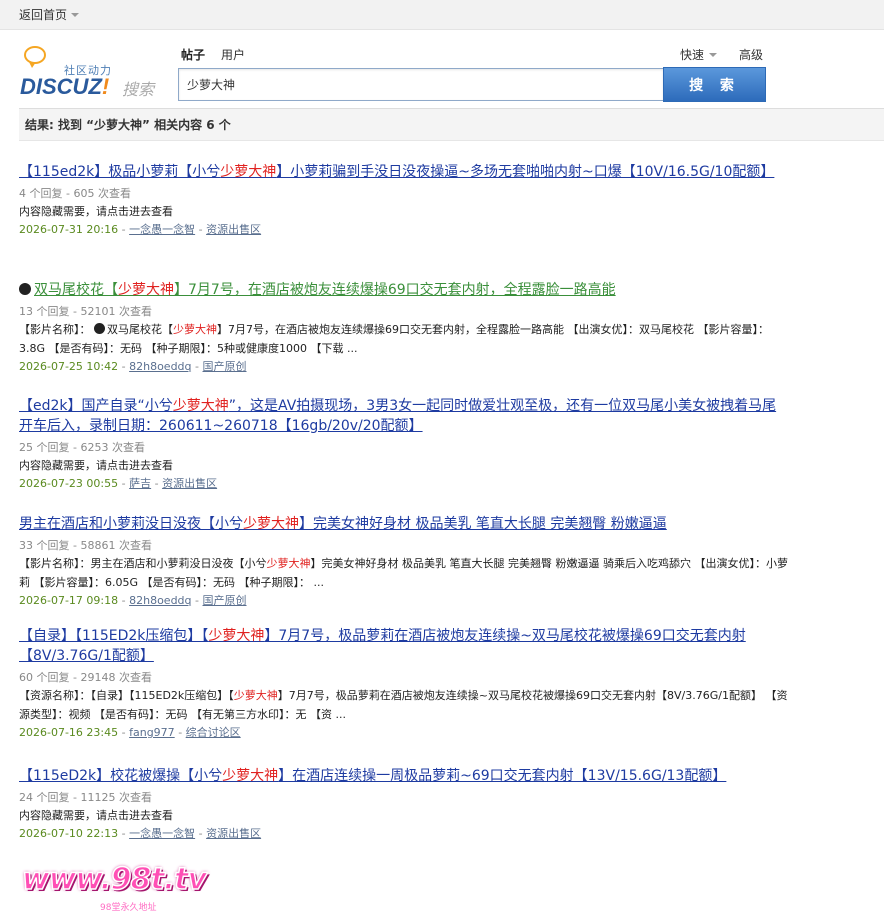  I want to click on back-home-link: 返回首页, so click(49, 14).